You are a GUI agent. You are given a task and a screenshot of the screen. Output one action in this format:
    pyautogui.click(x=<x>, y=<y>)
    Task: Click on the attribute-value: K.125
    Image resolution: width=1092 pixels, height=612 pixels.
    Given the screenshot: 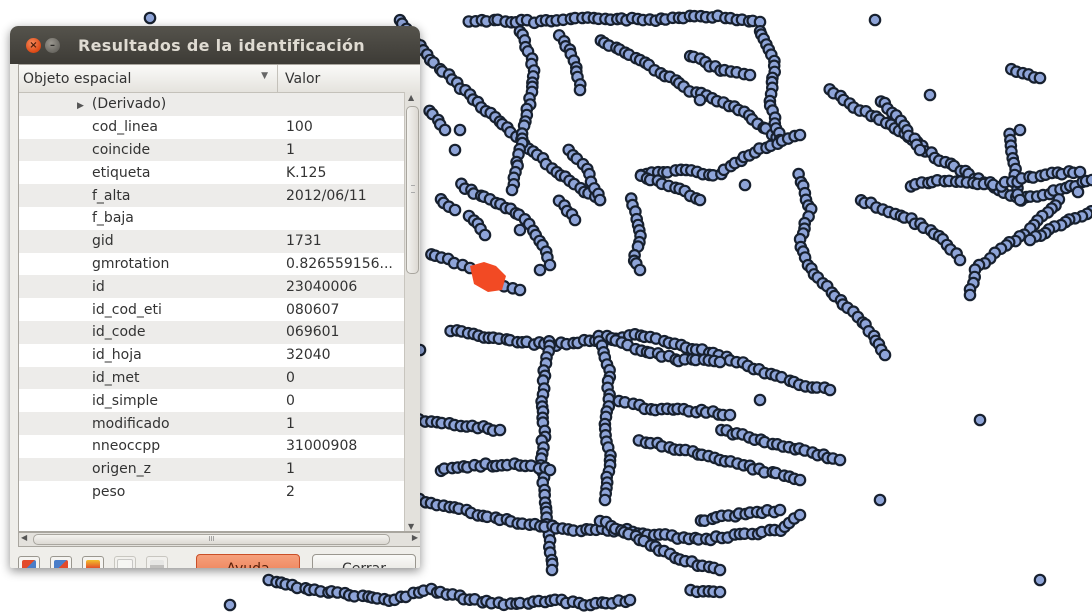 What is the action you would take?
    pyautogui.click(x=306, y=172)
    